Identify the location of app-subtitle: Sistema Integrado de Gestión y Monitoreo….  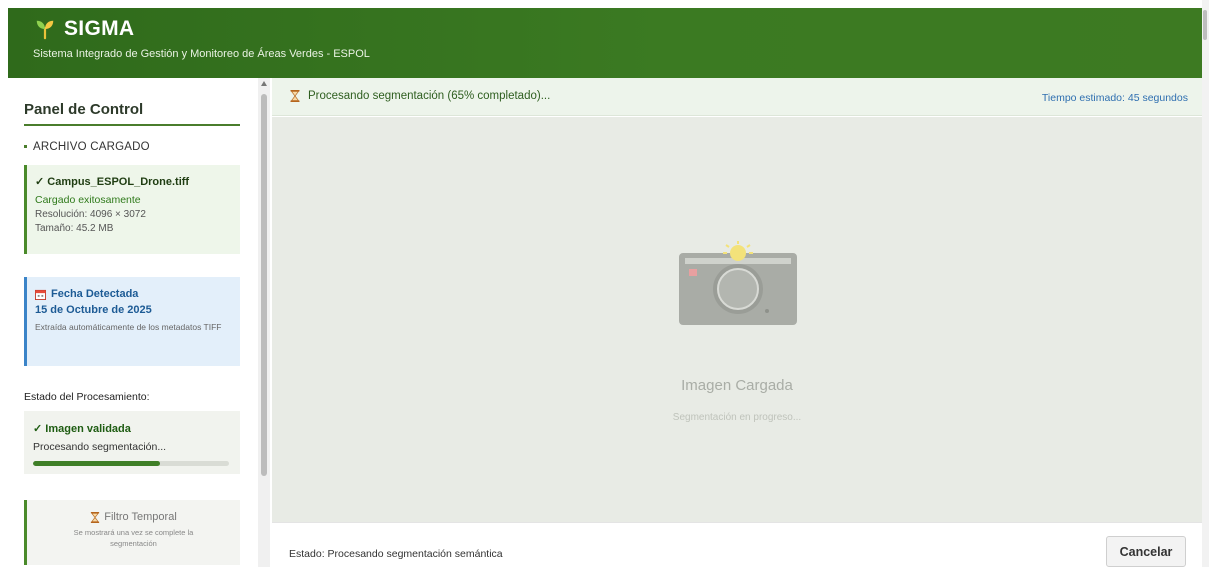
(201, 54).